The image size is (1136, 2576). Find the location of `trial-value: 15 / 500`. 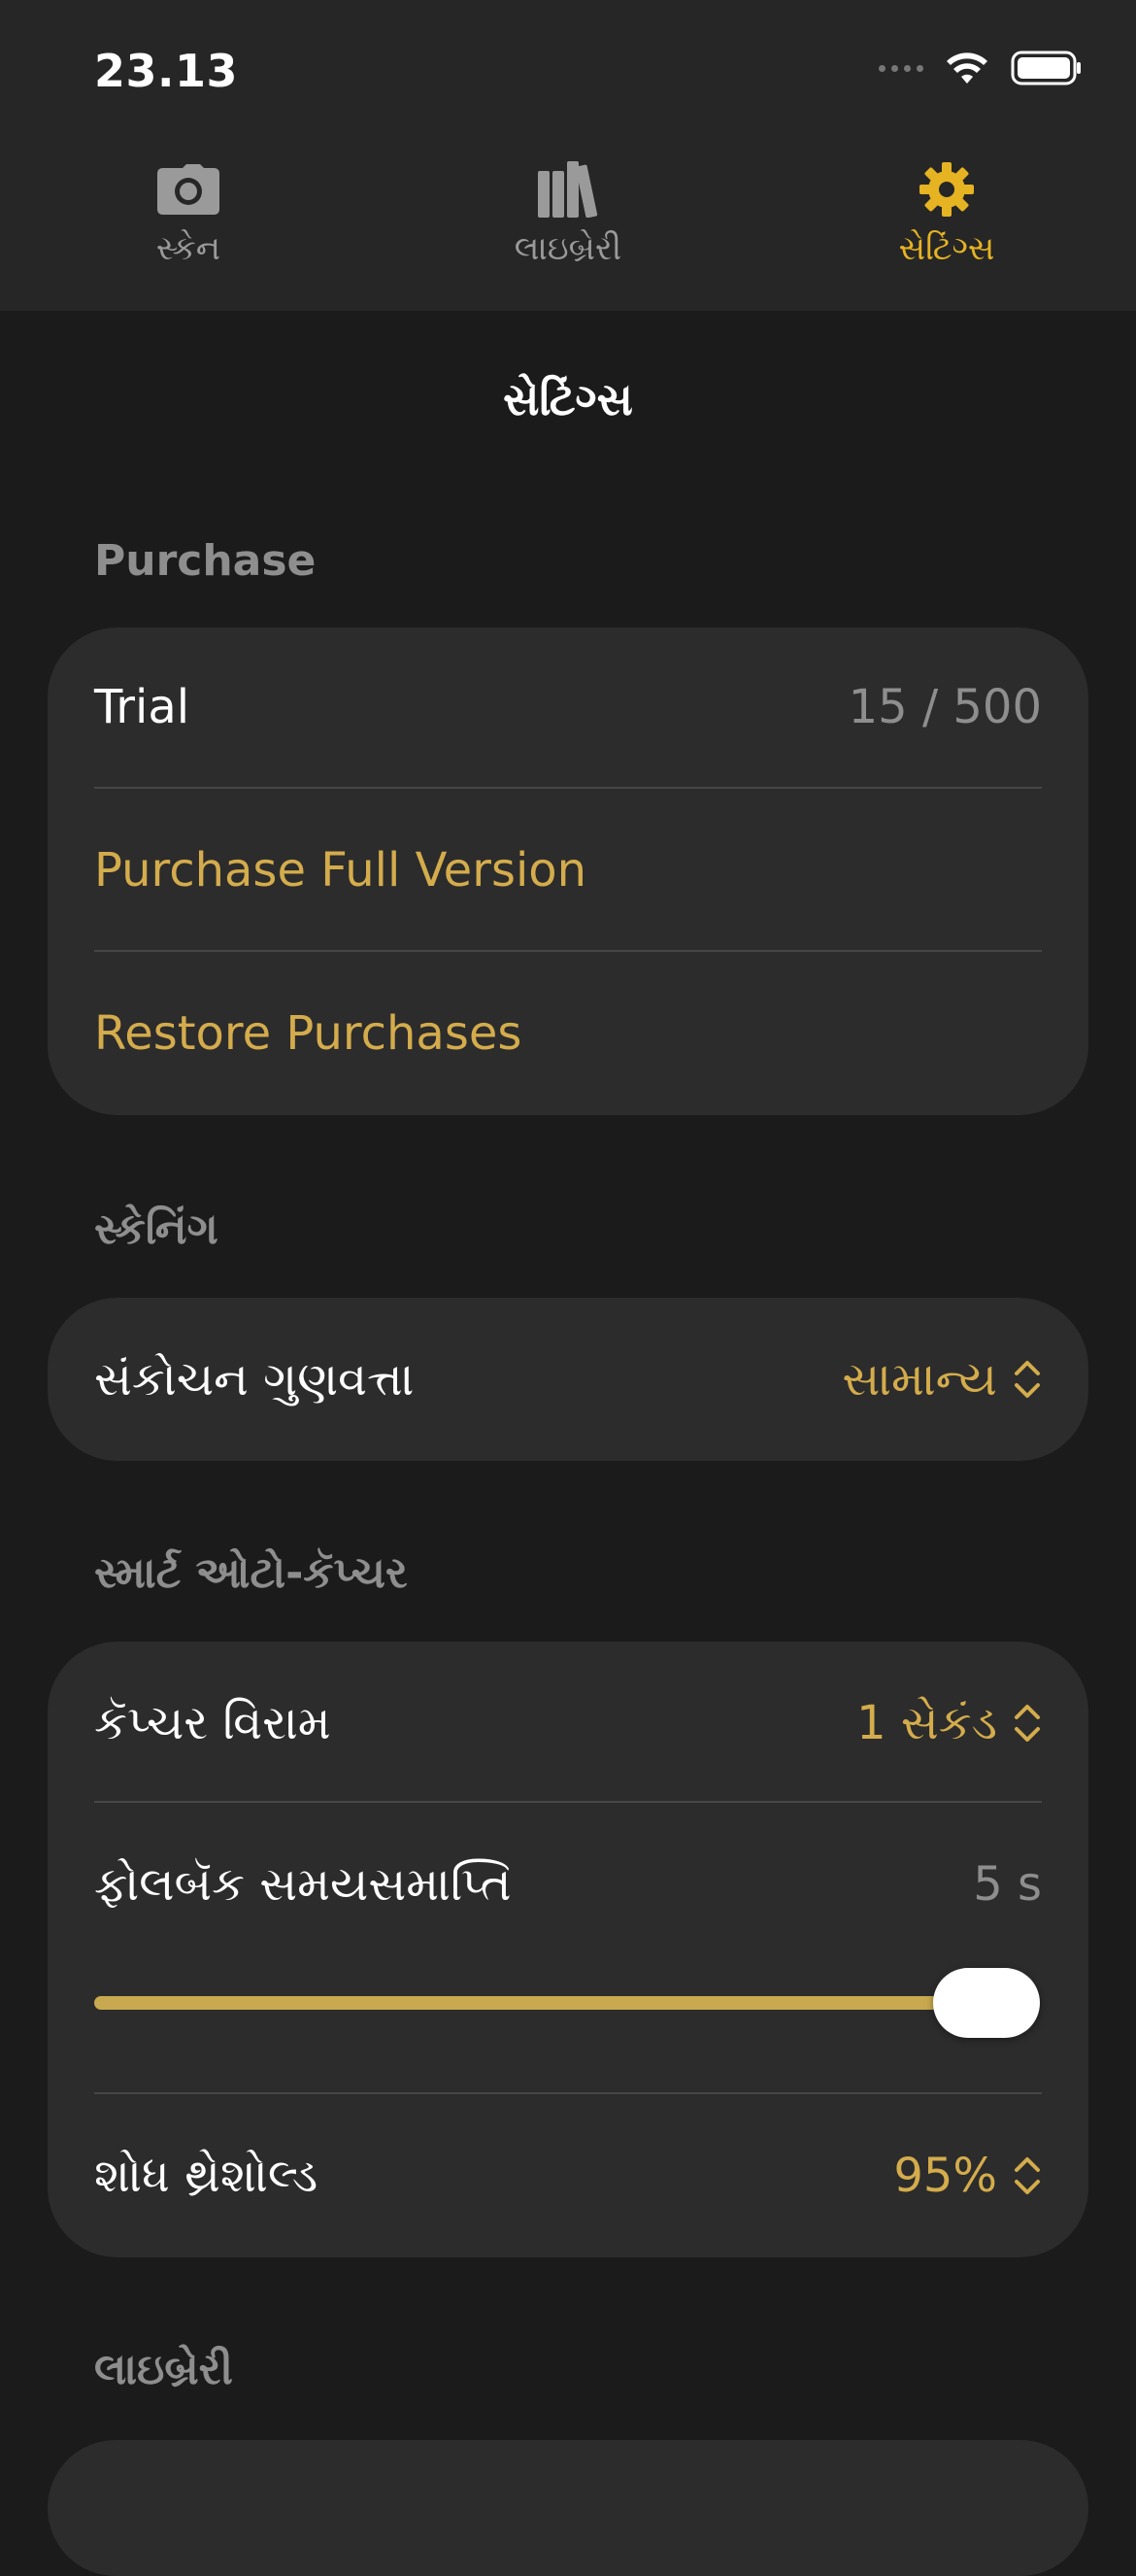

trial-value: 15 / 500 is located at coordinates (945, 707).